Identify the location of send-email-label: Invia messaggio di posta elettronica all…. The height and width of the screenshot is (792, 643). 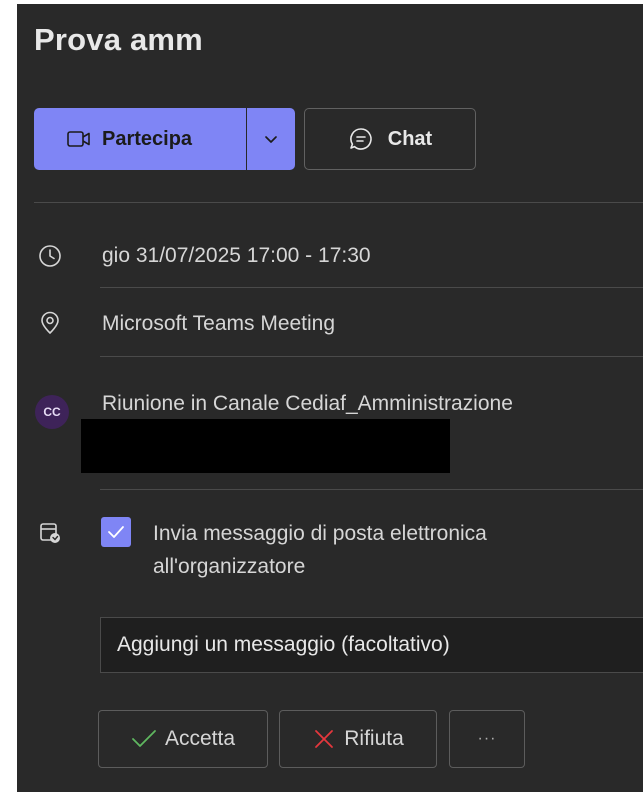
(320, 550).